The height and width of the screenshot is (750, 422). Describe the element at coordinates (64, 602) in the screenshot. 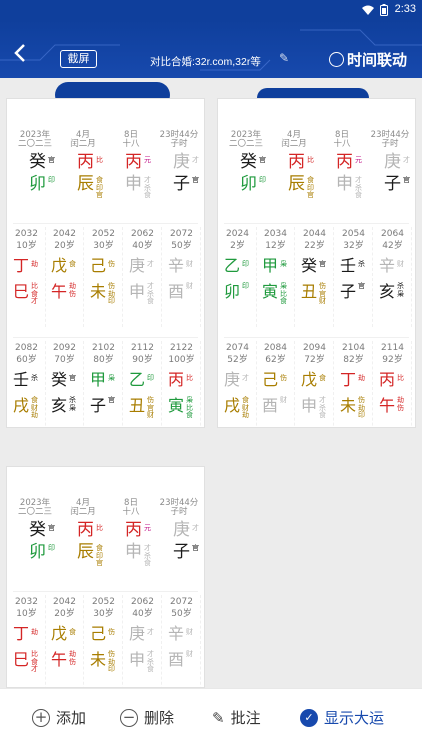

I see `dayun-year: 2042` at that location.